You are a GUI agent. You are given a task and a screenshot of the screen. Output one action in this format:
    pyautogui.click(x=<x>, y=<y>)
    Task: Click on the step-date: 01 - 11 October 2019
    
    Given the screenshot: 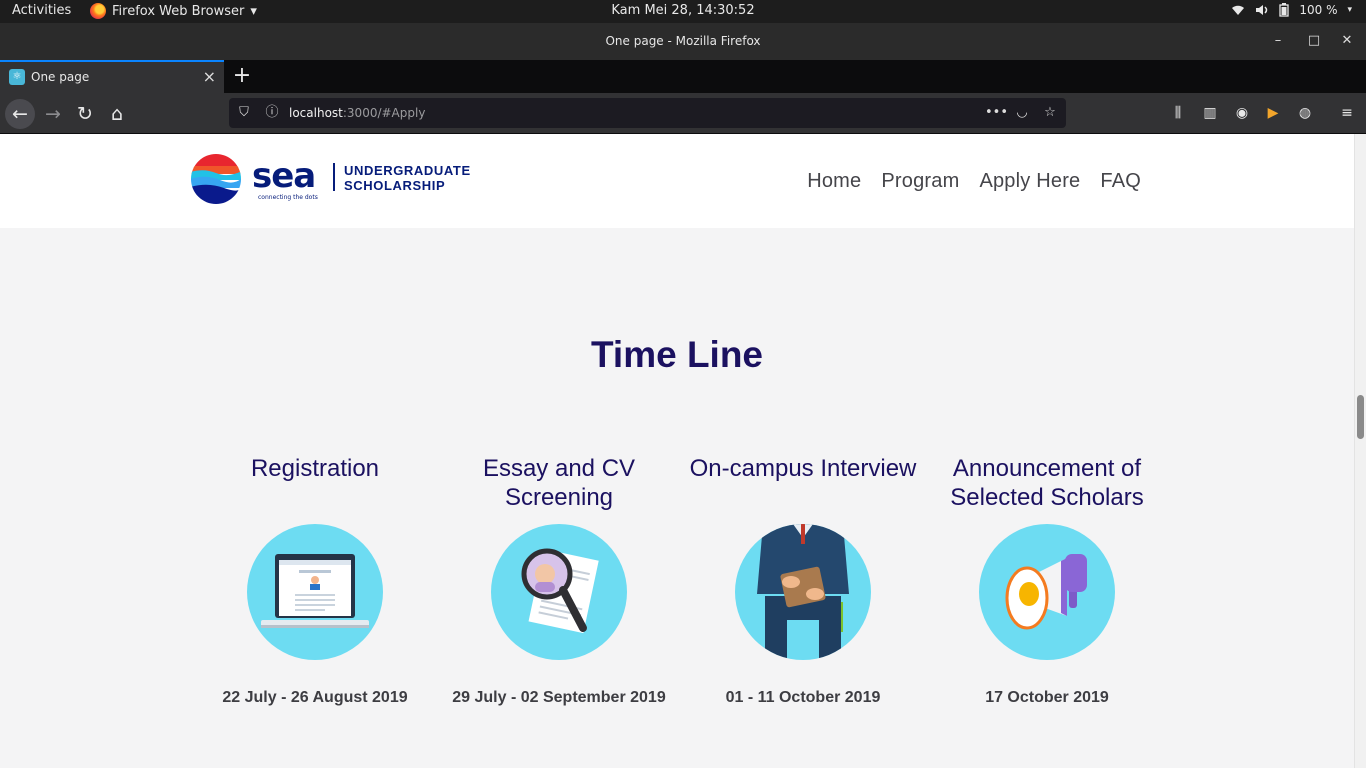 What is the action you would take?
    pyautogui.click(x=803, y=697)
    